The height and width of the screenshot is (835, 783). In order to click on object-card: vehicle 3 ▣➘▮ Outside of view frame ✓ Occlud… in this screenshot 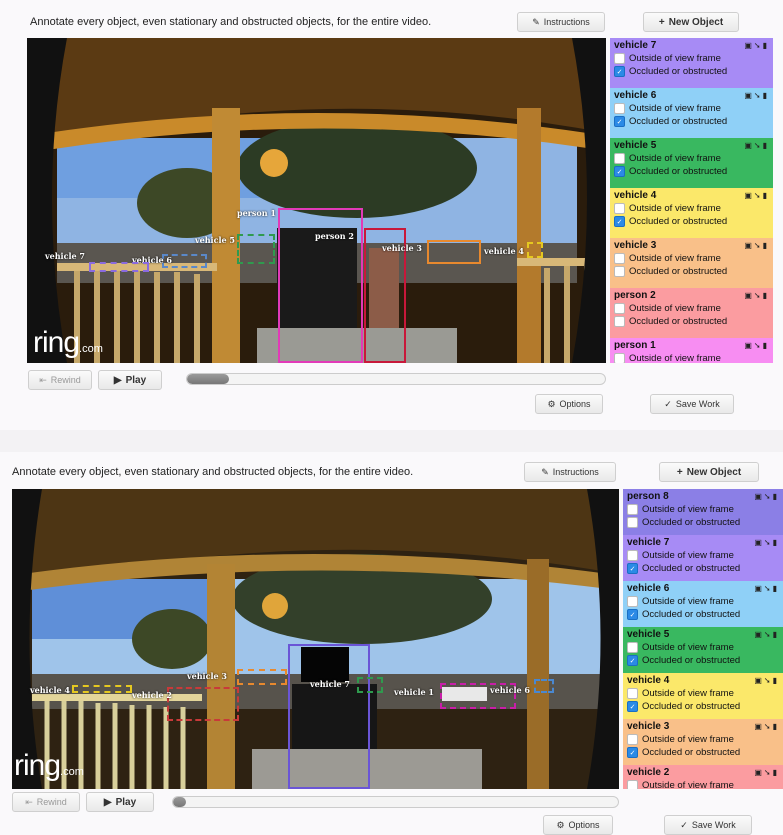, I will do `click(703, 742)`.